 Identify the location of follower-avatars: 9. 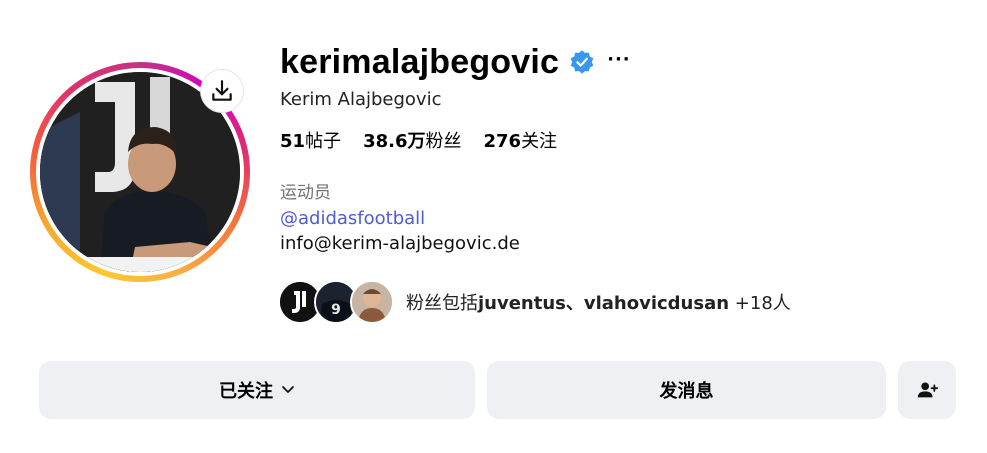
(339, 302).